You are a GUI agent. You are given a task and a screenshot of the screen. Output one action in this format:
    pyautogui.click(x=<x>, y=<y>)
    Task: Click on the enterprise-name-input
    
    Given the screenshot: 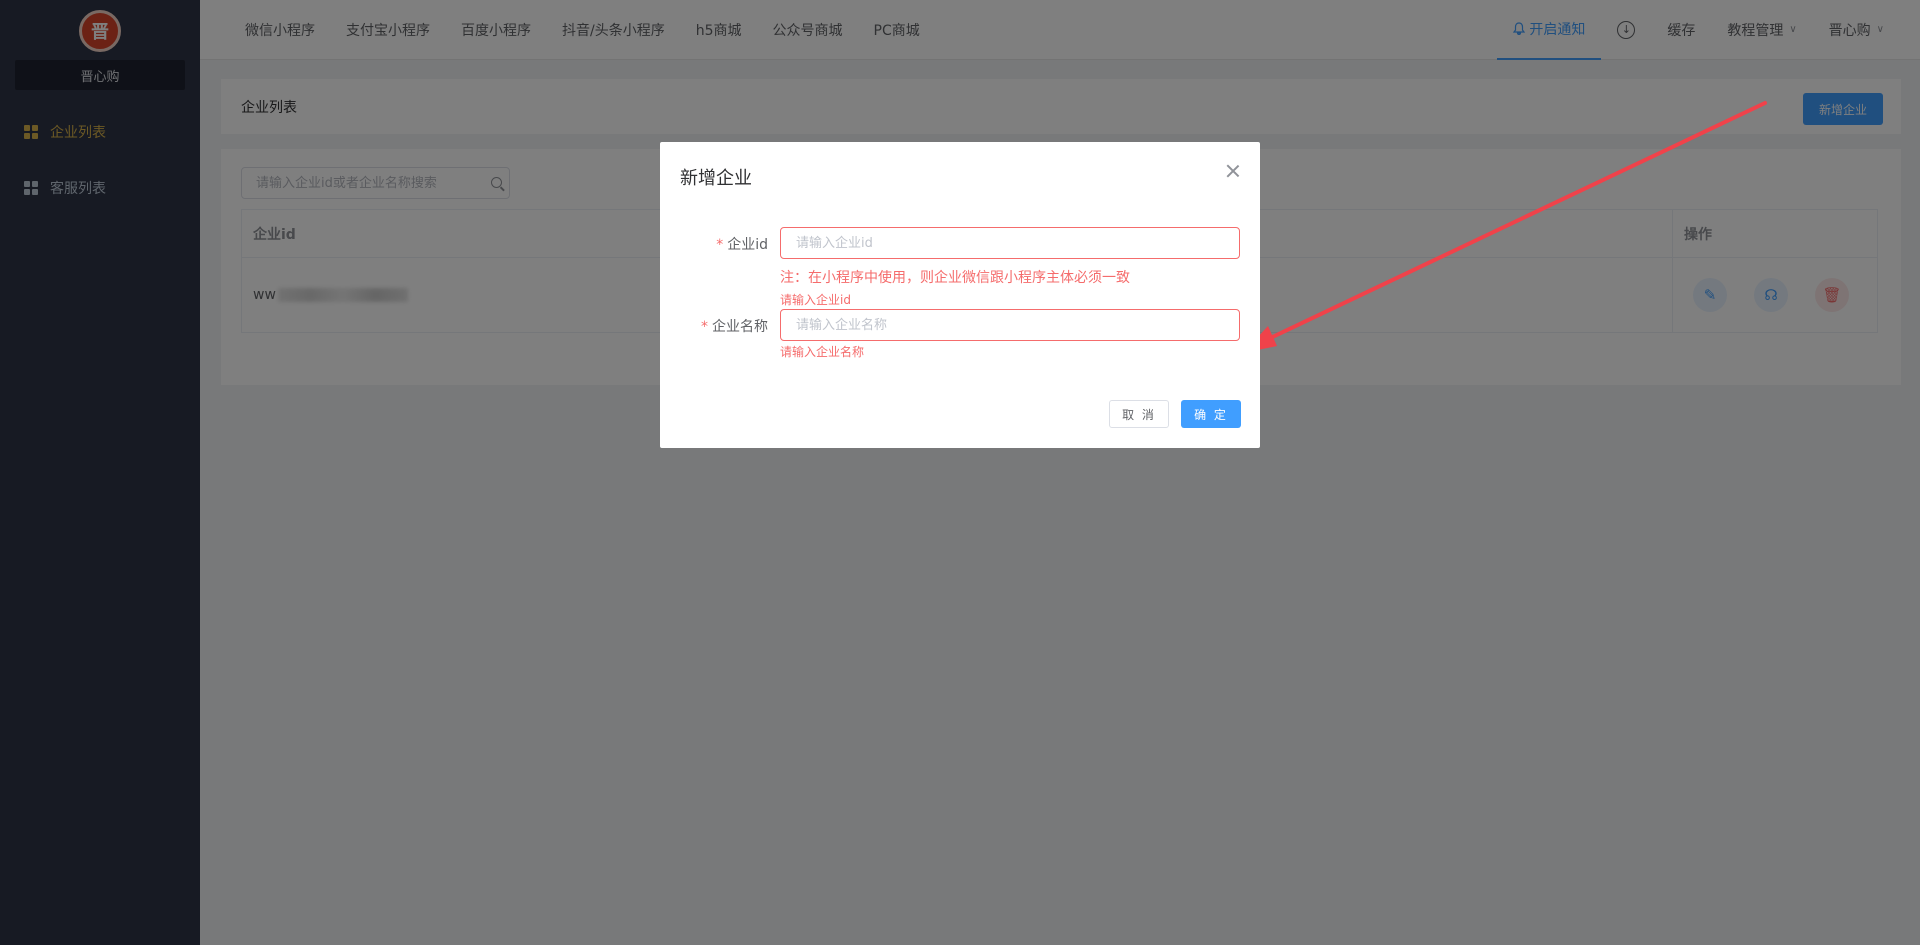 What is the action you would take?
    pyautogui.click(x=1010, y=325)
    